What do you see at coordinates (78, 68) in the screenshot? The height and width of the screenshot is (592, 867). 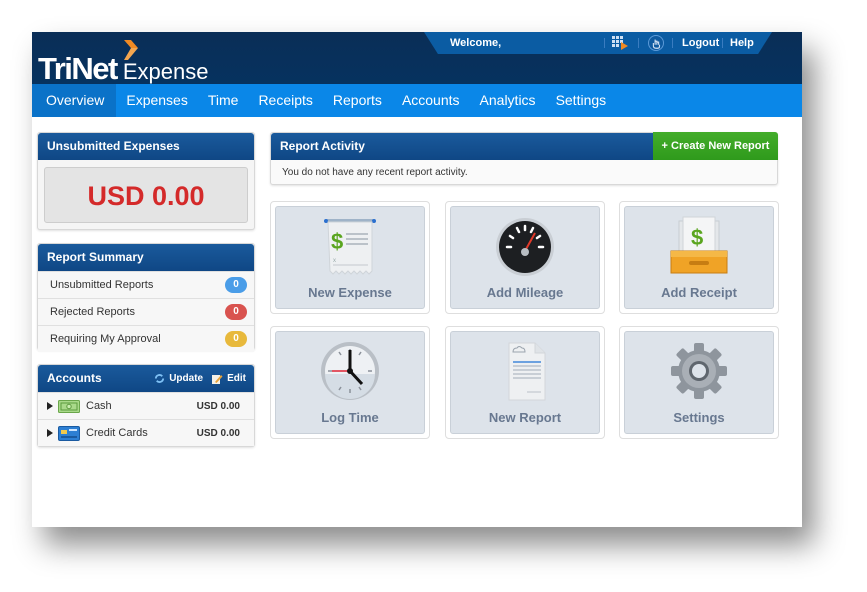 I see `logo-trinet: TriNet` at bounding box center [78, 68].